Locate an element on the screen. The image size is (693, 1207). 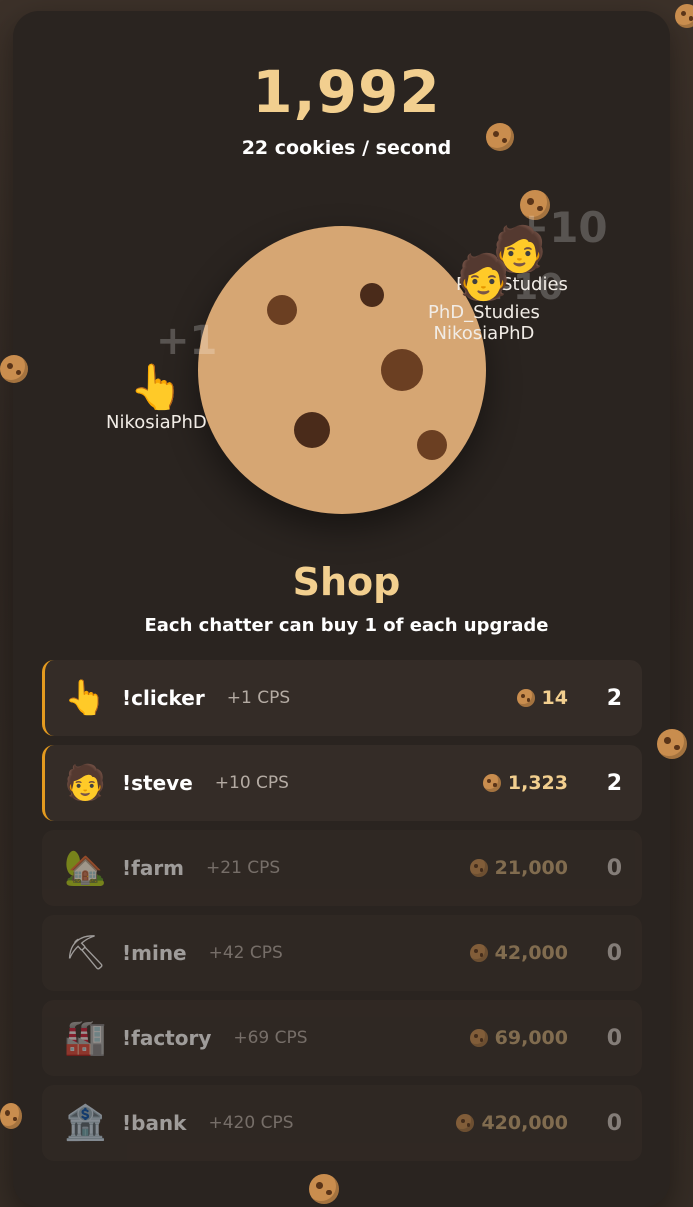
shop-subtitle: Each chatter can buy 1 of each upgrade is located at coordinates (346, 625).